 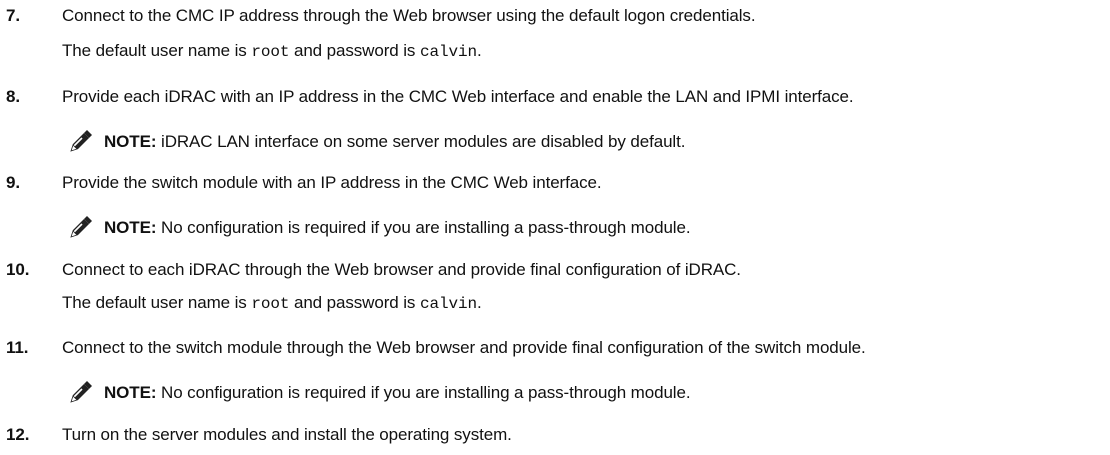 I want to click on step-number: 12., so click(x=18, y=434).